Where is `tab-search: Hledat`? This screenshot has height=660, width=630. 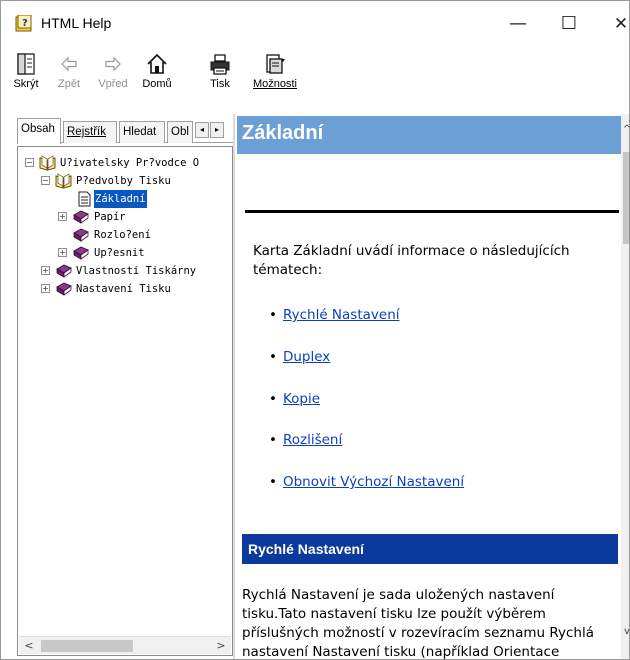
tab-search: Hledat is located at coordinates (142, 132).